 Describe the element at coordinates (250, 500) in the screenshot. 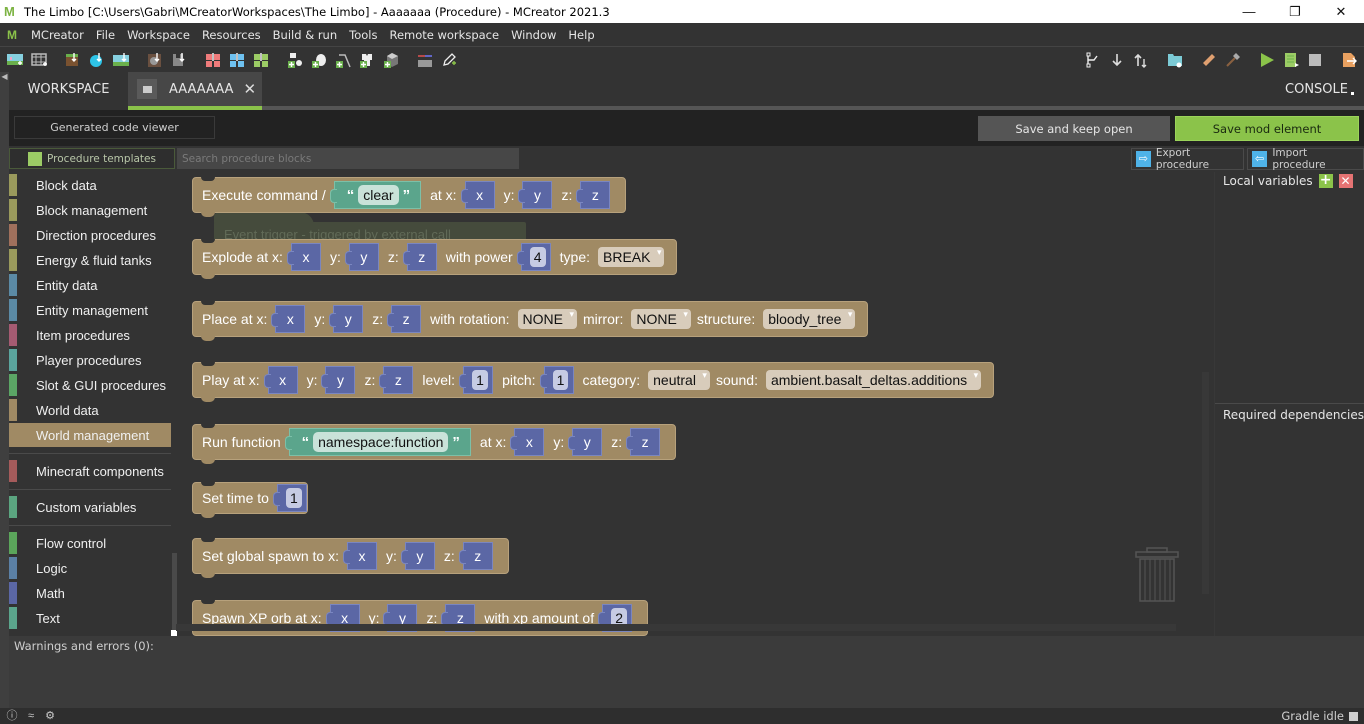

I see `block-set-time: Set time to 1` at that location.